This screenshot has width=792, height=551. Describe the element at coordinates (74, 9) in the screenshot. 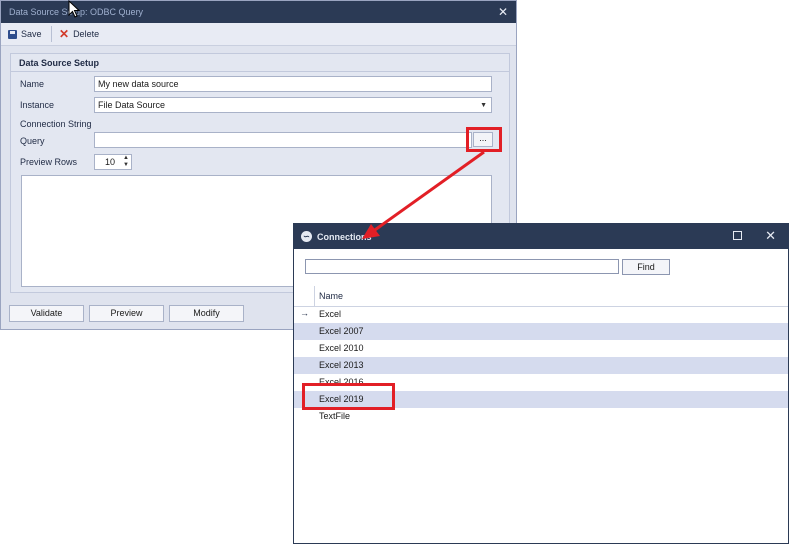

I see `mouse-cursor-icon` at that location.